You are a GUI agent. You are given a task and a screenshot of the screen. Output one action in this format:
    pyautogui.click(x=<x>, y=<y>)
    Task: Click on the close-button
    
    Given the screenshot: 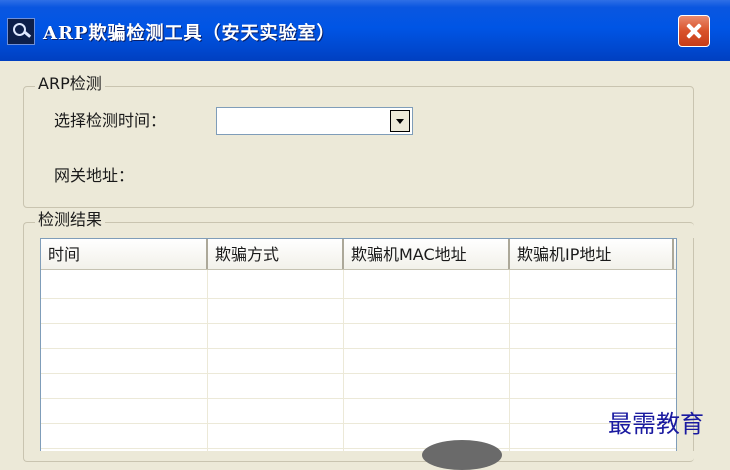 What is the action you would take?
    pyautogui.click(x=694, y=31)
    